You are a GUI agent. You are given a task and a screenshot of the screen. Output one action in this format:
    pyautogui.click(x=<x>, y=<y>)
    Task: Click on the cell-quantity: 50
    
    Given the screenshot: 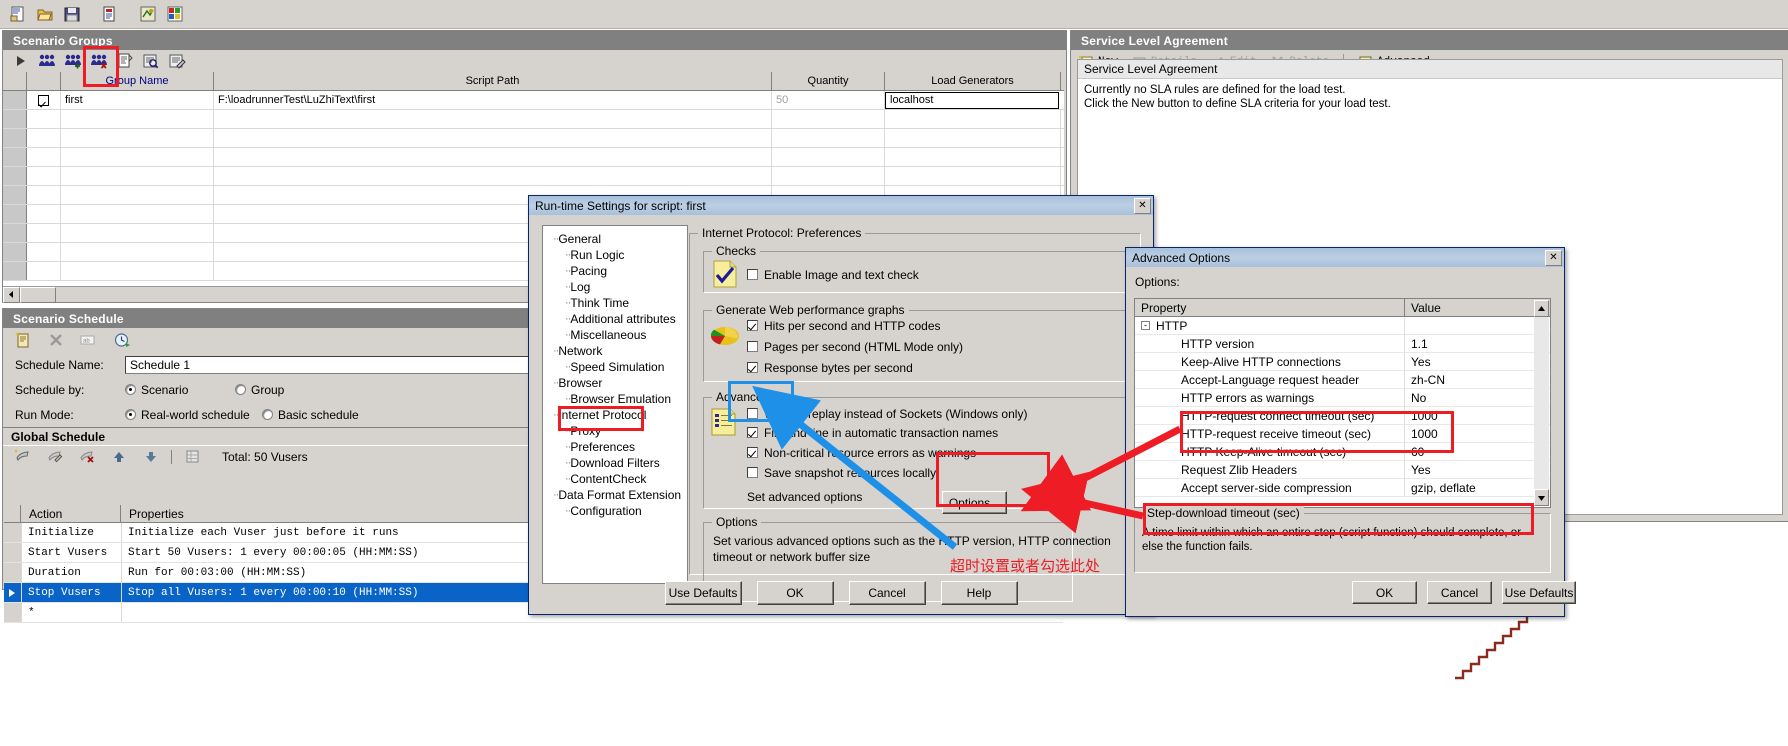 What is the action you would take?
    pyautogui.click(x=828, y=100)
    